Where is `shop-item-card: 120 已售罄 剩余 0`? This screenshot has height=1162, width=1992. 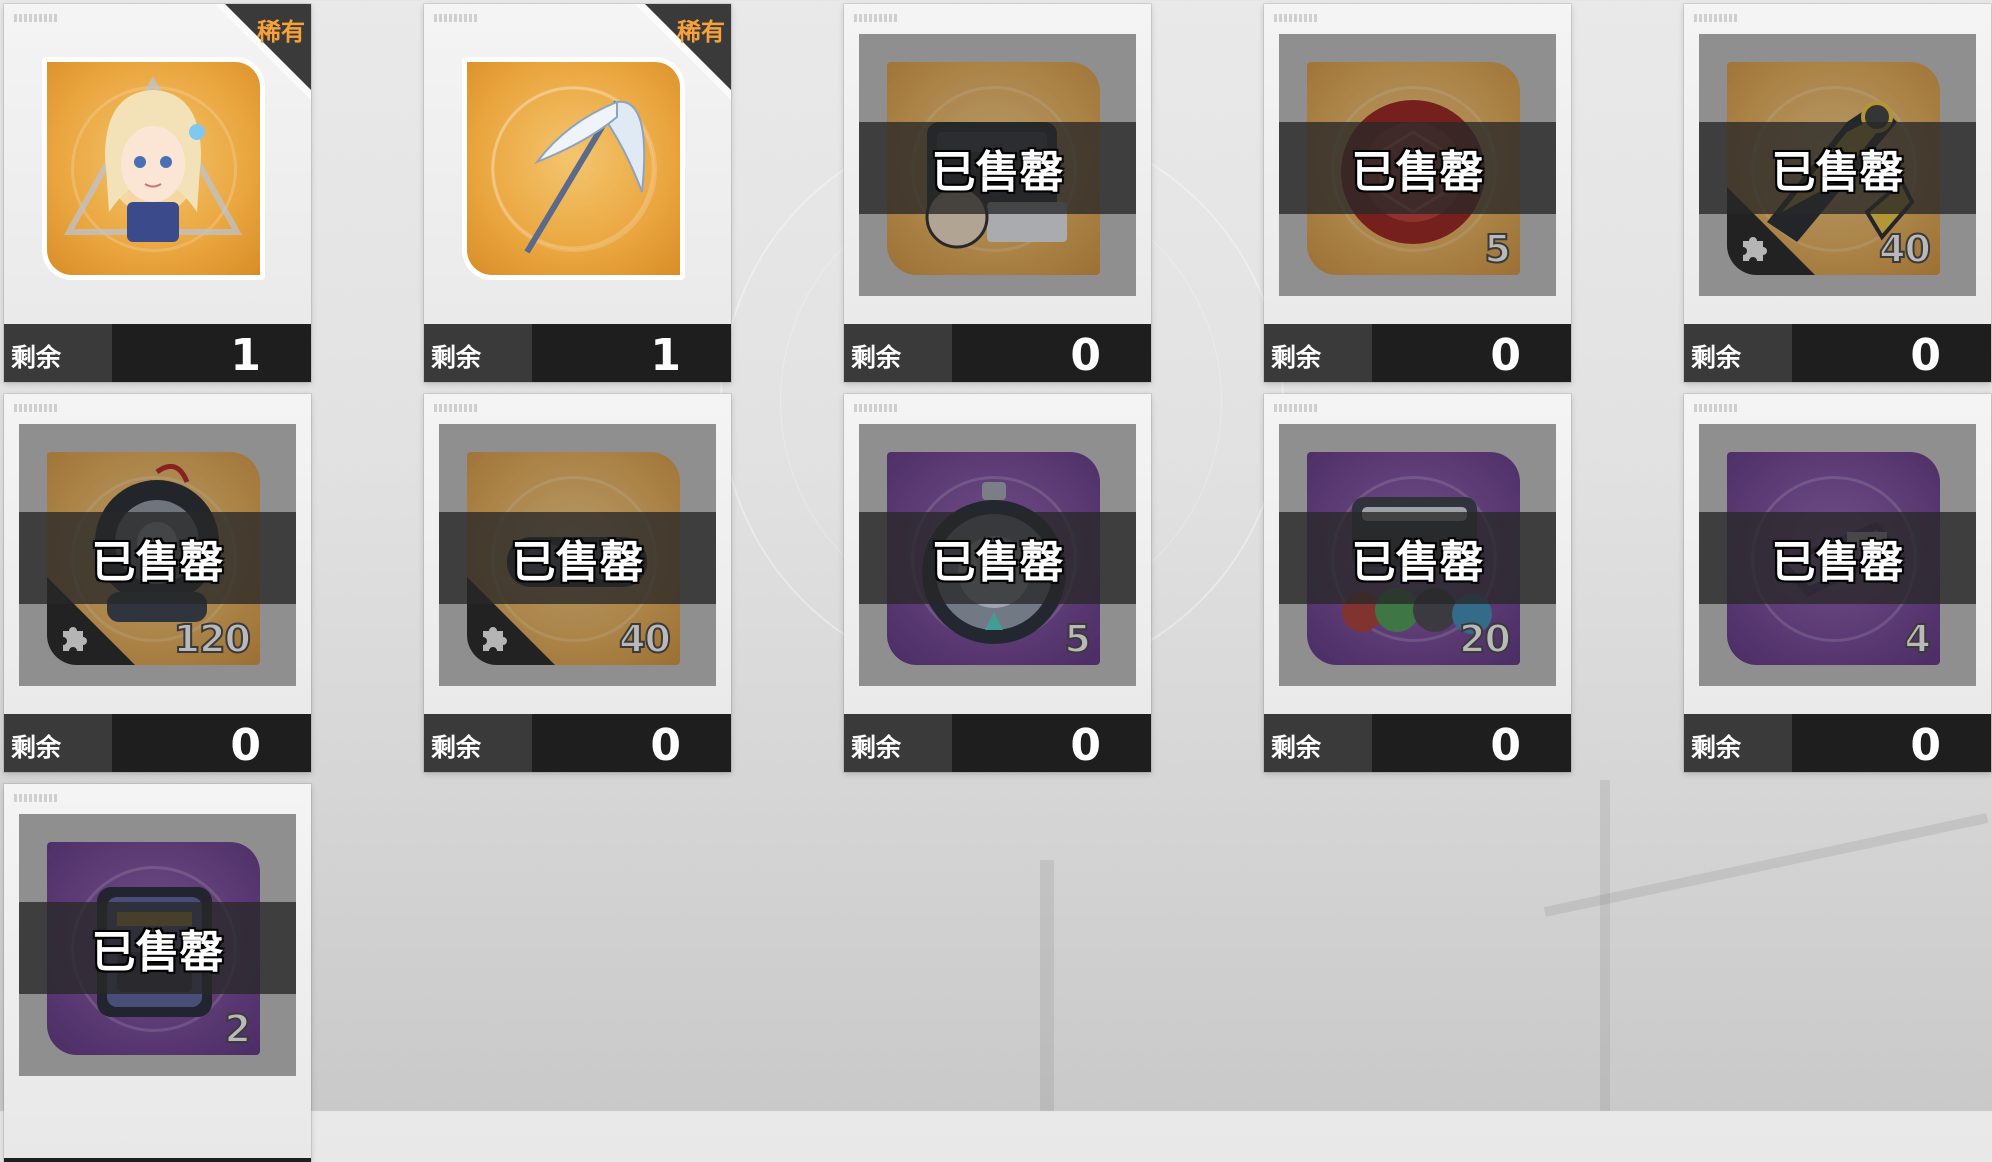 shop-item-card: 120 已售罄 剩余 0 is located at coordinates (157, 583).